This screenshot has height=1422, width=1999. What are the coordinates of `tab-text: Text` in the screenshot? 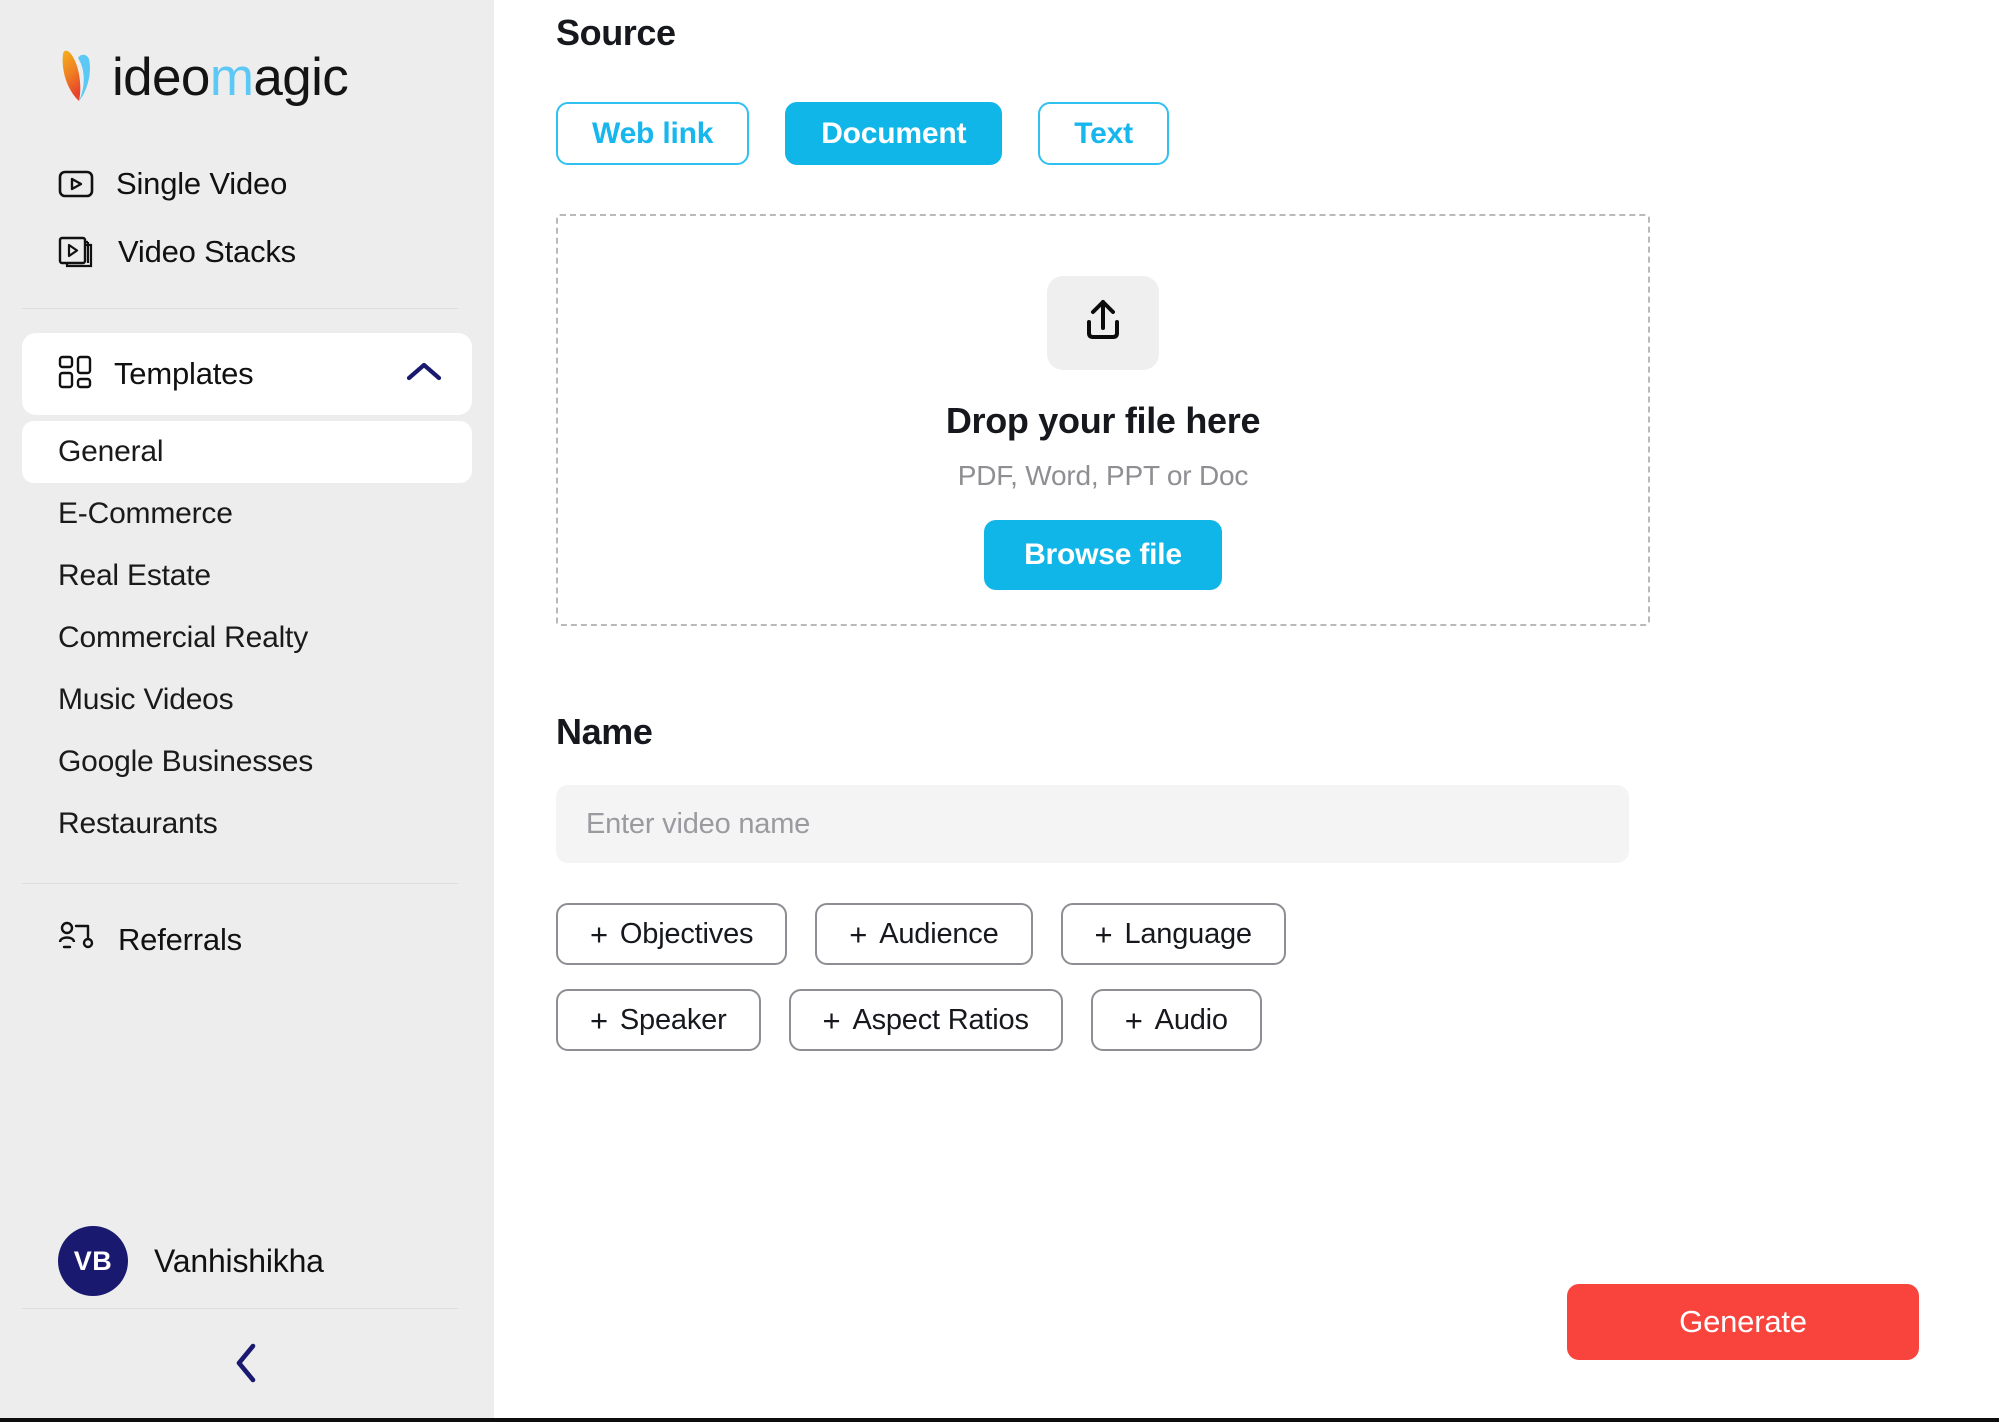 It's located at (1103, 133).